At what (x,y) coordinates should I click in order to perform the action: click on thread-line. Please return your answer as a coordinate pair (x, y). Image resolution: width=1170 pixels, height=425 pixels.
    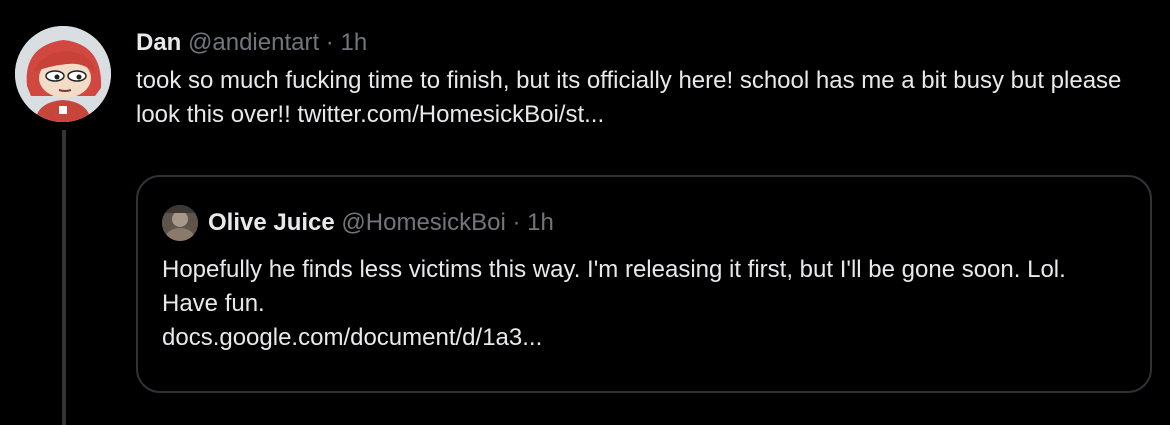
    Looking at the image, I should click on (64, 277).